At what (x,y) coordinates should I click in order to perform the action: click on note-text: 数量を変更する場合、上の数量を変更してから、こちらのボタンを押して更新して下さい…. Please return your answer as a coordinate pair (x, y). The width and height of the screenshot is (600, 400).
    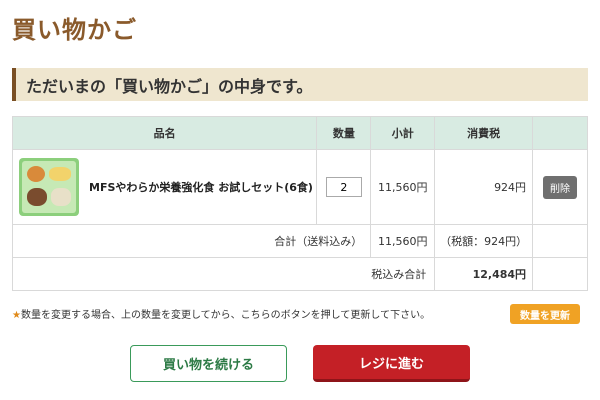
    Looking at the image, I should click on (225, 315).